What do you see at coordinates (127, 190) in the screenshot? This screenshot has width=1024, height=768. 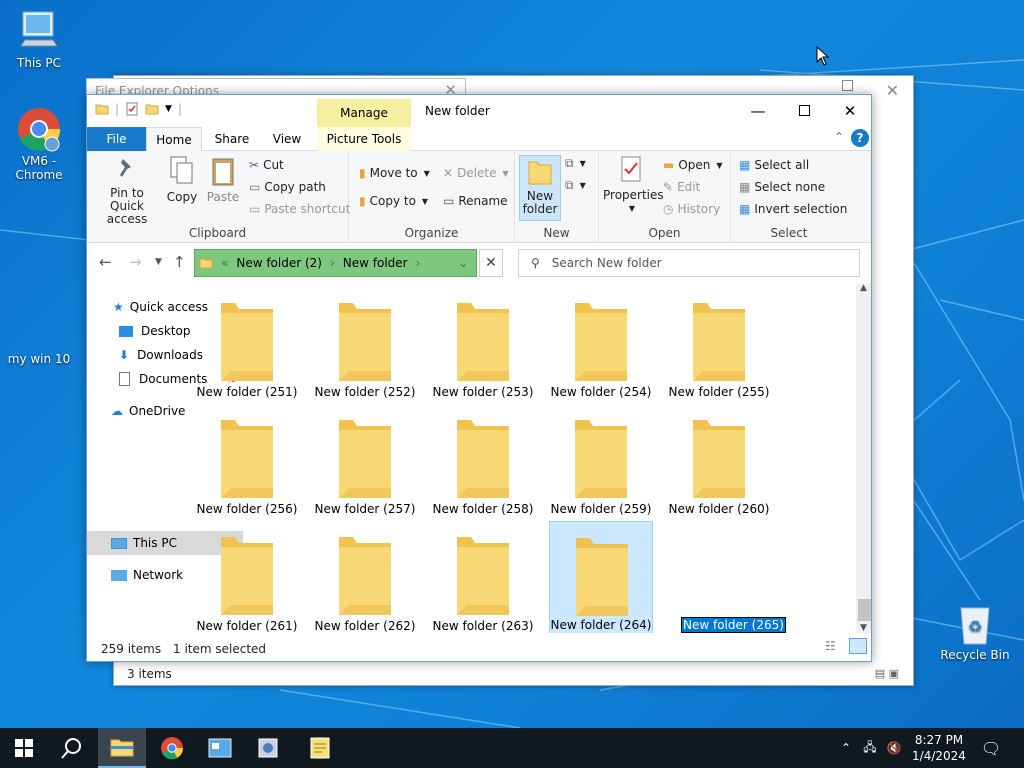 I see `pin-to-quick-access-button: Pin to Quick access` at bounding box center [127, 190].